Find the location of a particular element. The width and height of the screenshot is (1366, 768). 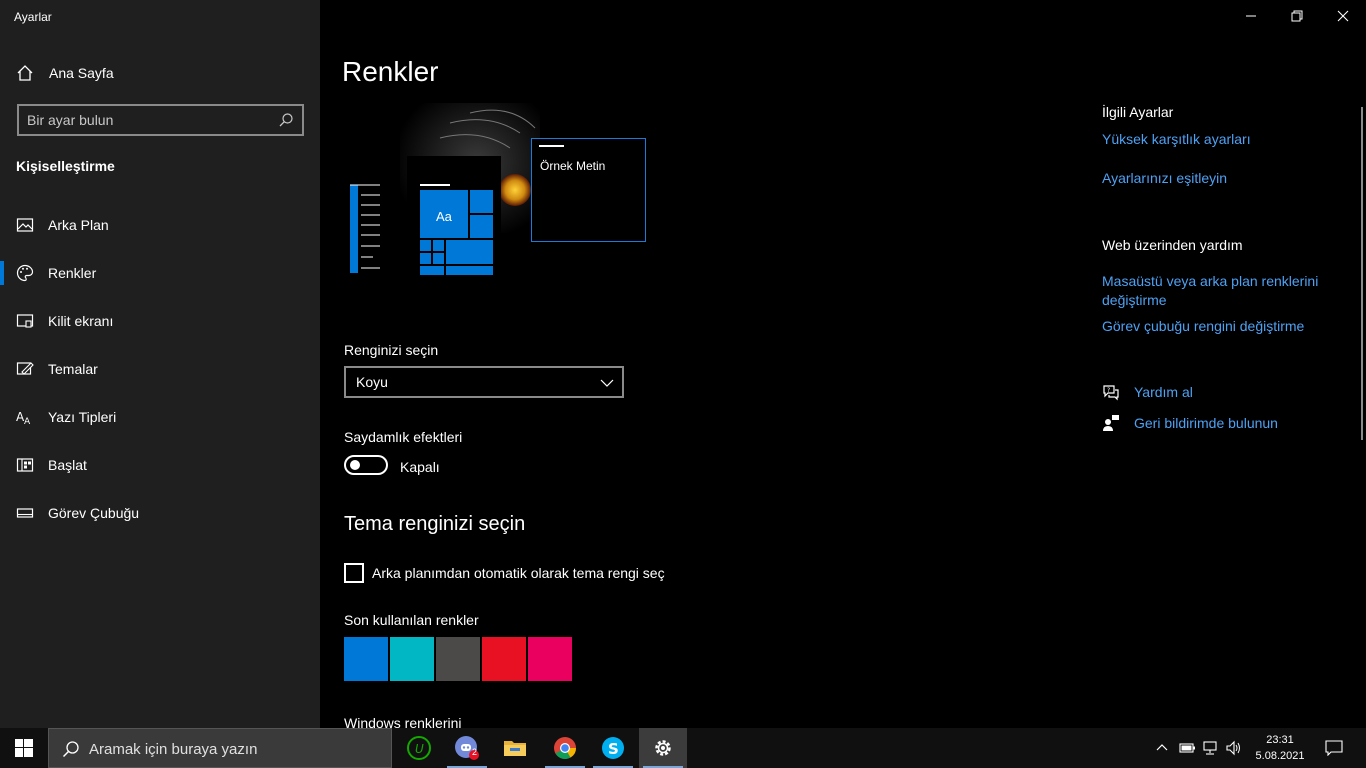

tray-overflow-button is located at coordinates (1162, 748).